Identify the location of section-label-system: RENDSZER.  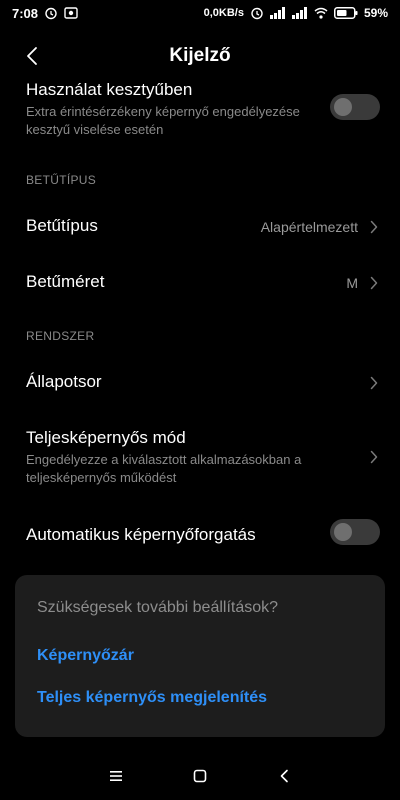
(60, 336).